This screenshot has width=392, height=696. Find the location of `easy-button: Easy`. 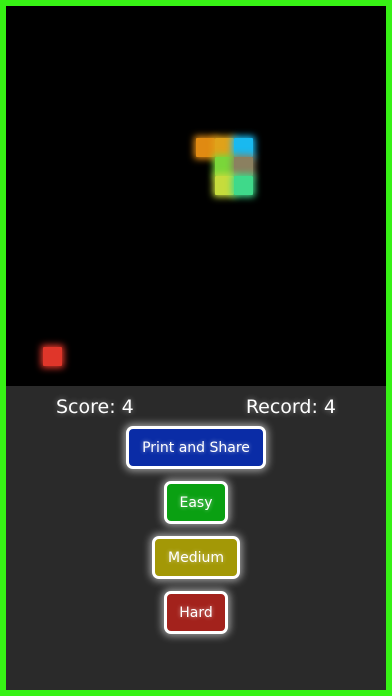

easy-button: Easy is located at coordinates (196, 502).